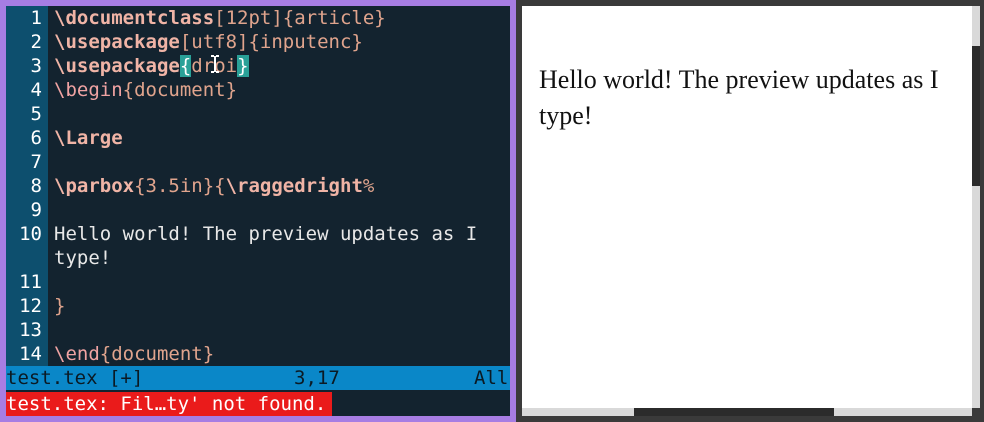  Describe the element at coordinates (317, 378) in the screenshot. I see `status-cursor-position: 3,17` at that location.